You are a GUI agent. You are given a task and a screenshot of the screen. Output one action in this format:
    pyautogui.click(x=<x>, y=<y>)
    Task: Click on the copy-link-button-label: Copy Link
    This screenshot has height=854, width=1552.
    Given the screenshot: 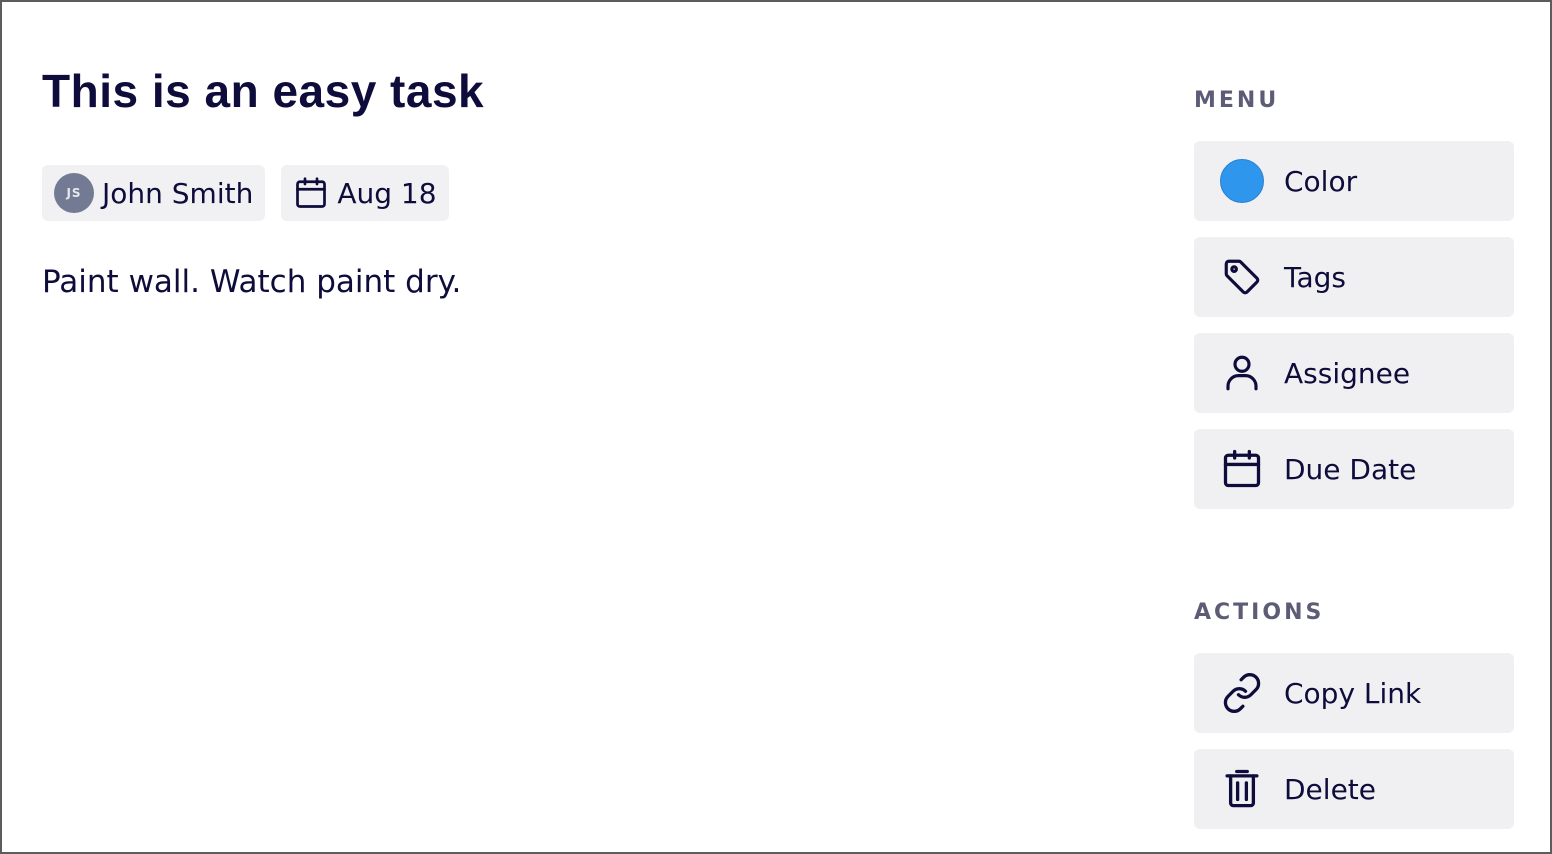 What is the action you would take?
    pyautogui.click(x=1353, y=693)
    